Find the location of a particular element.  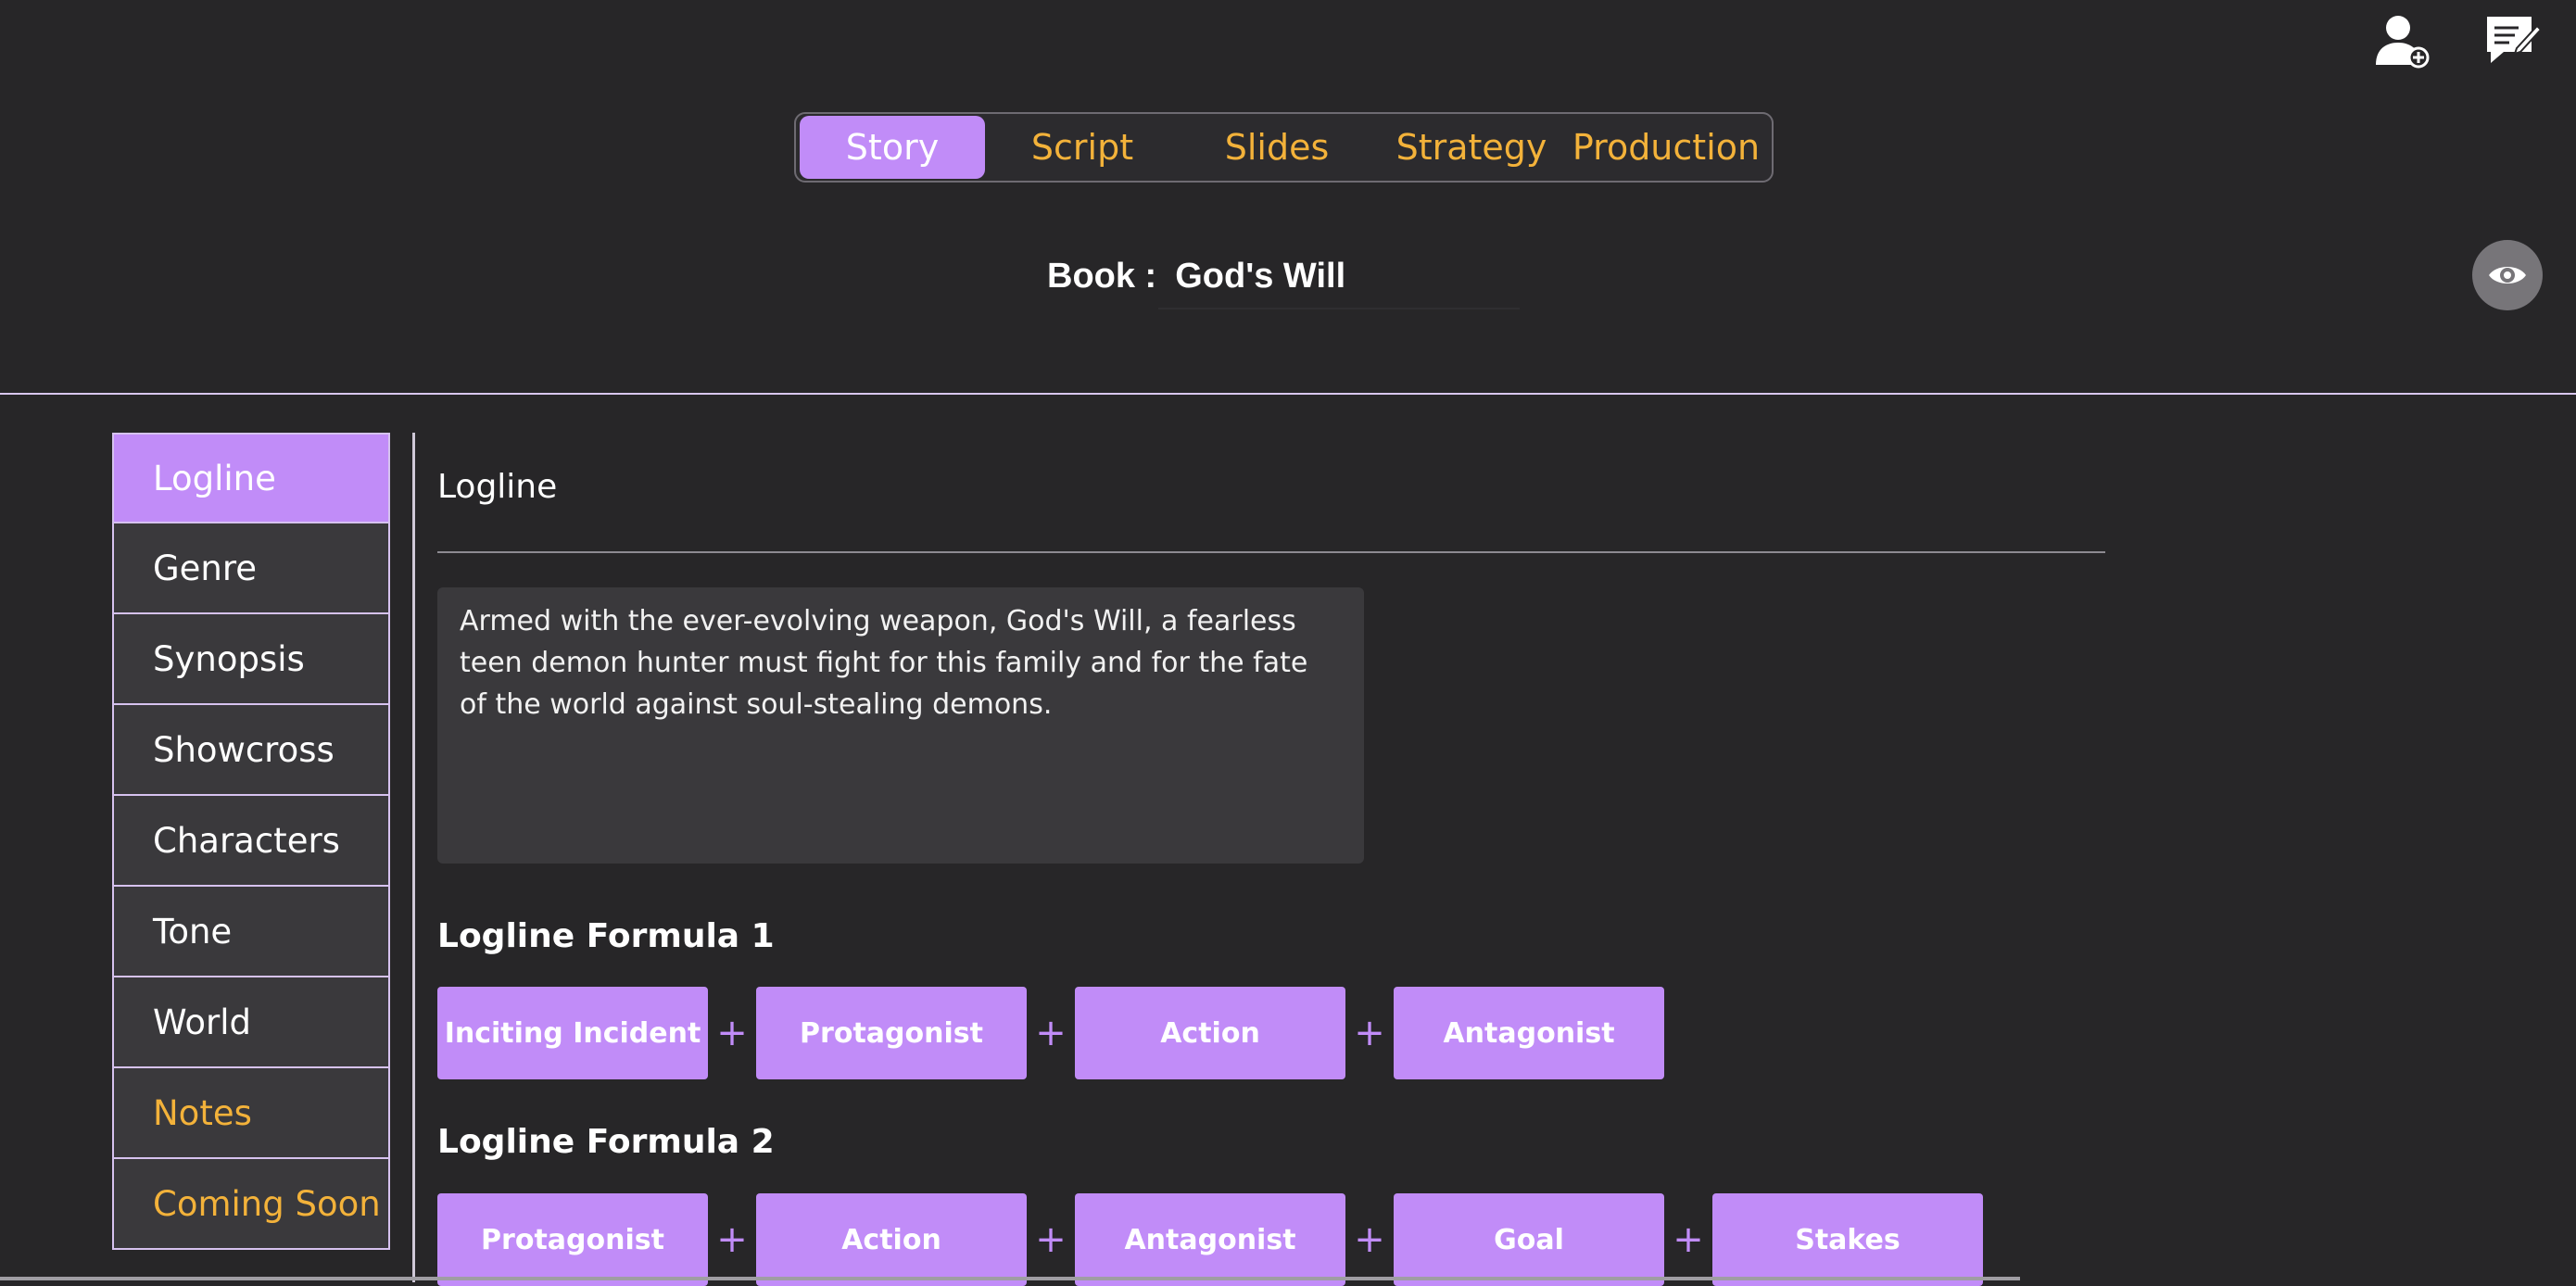

add-user-icon is located at coordinates (2402, 41).